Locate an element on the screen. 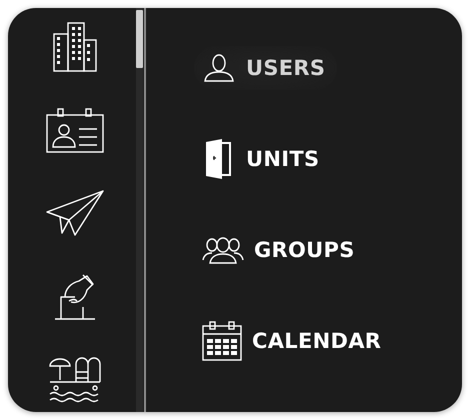  group-icon is located at coordinates (223, 250).